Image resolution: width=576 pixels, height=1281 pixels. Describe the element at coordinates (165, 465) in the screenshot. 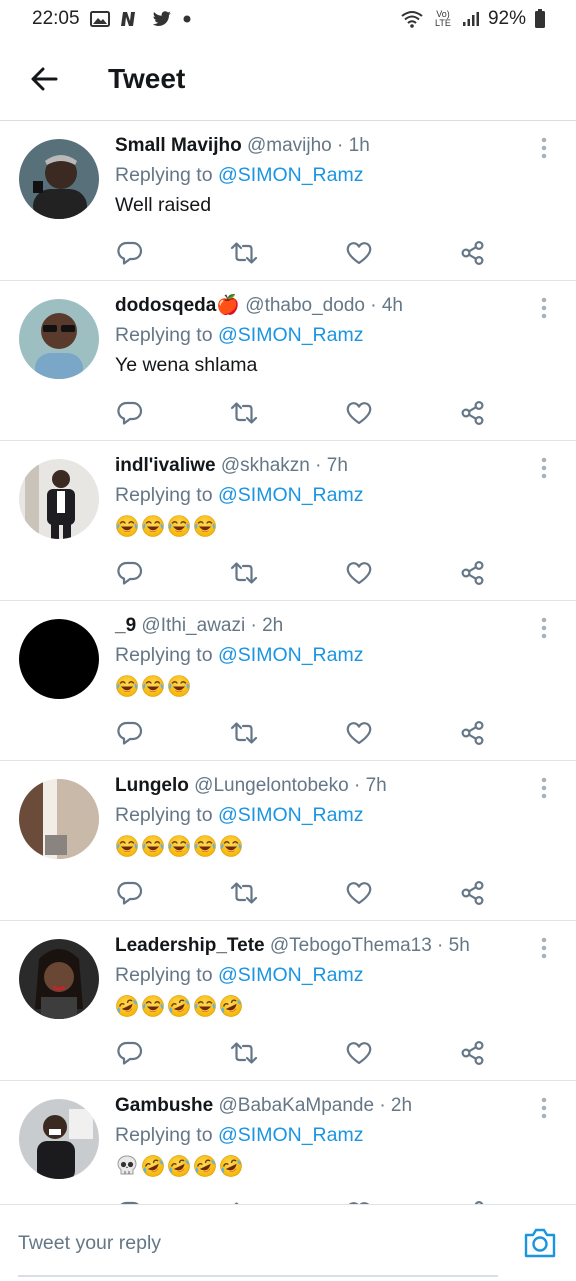

I see `display-name: indl'ivaliwe` at that location.